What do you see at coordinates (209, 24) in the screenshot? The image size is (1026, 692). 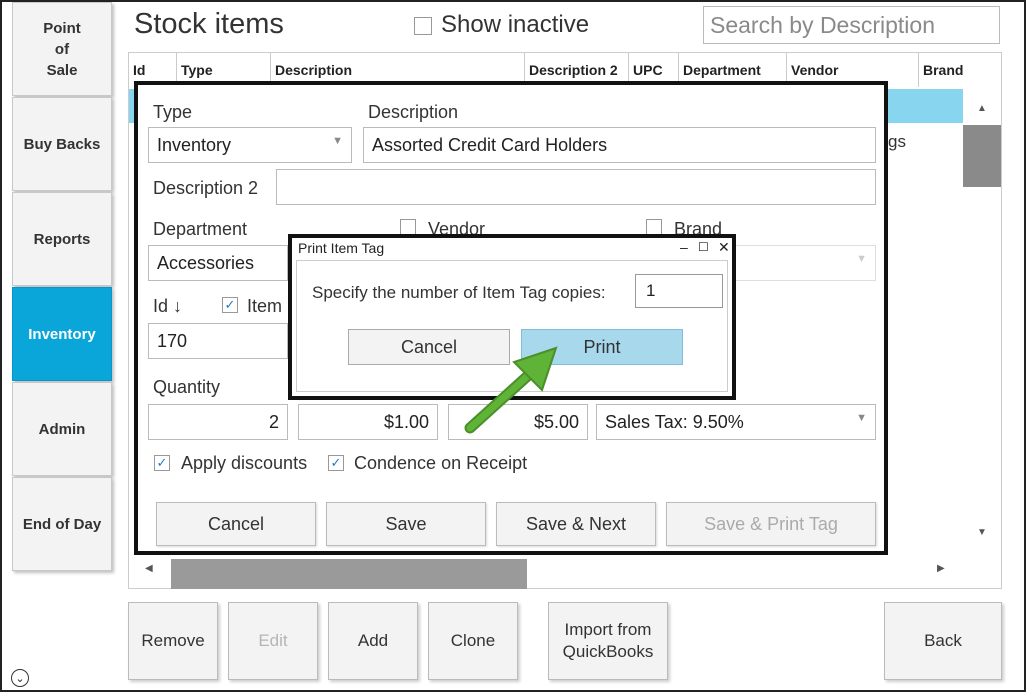 I see `page-title: Stock items` at bounding box center [209, 24].